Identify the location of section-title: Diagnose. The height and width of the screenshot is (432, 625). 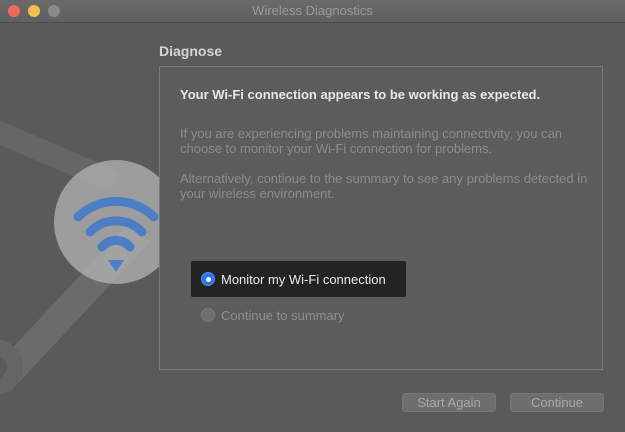
(191, 51).